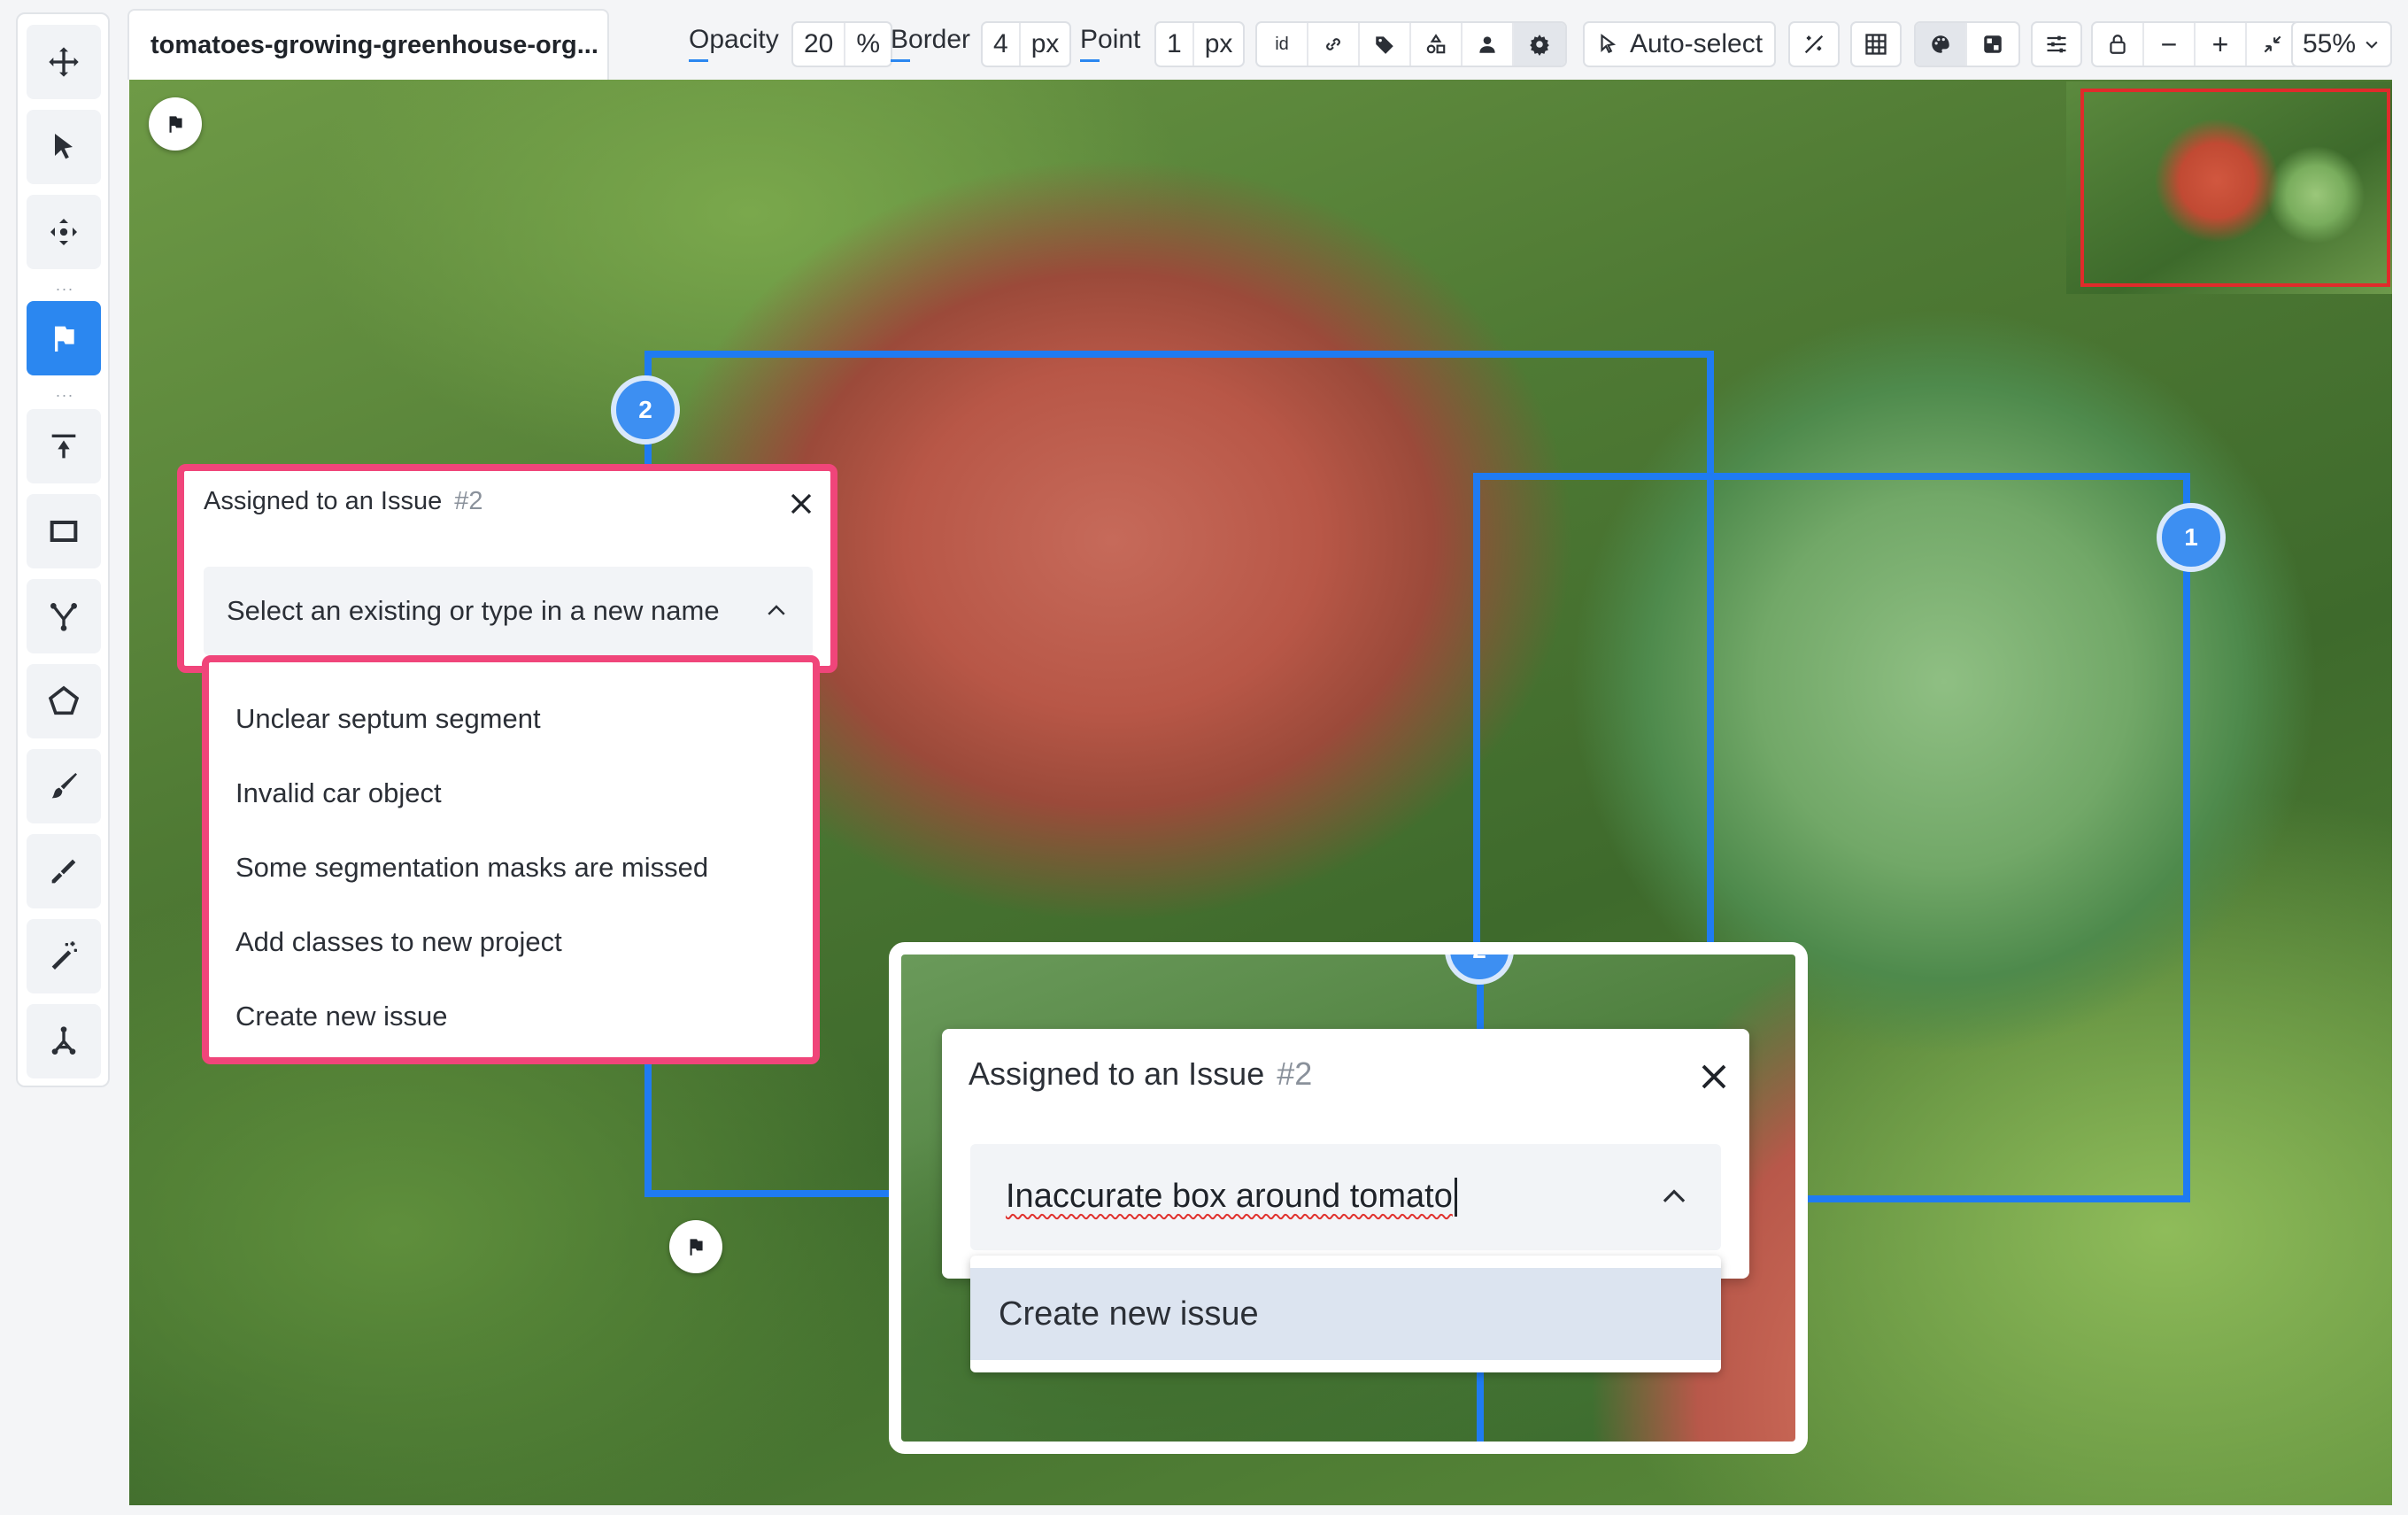  What do you see at coordinates (2221, 44) in the screenshot?
I see `zoom-in-button: +` at bounding box center [2221, 44].